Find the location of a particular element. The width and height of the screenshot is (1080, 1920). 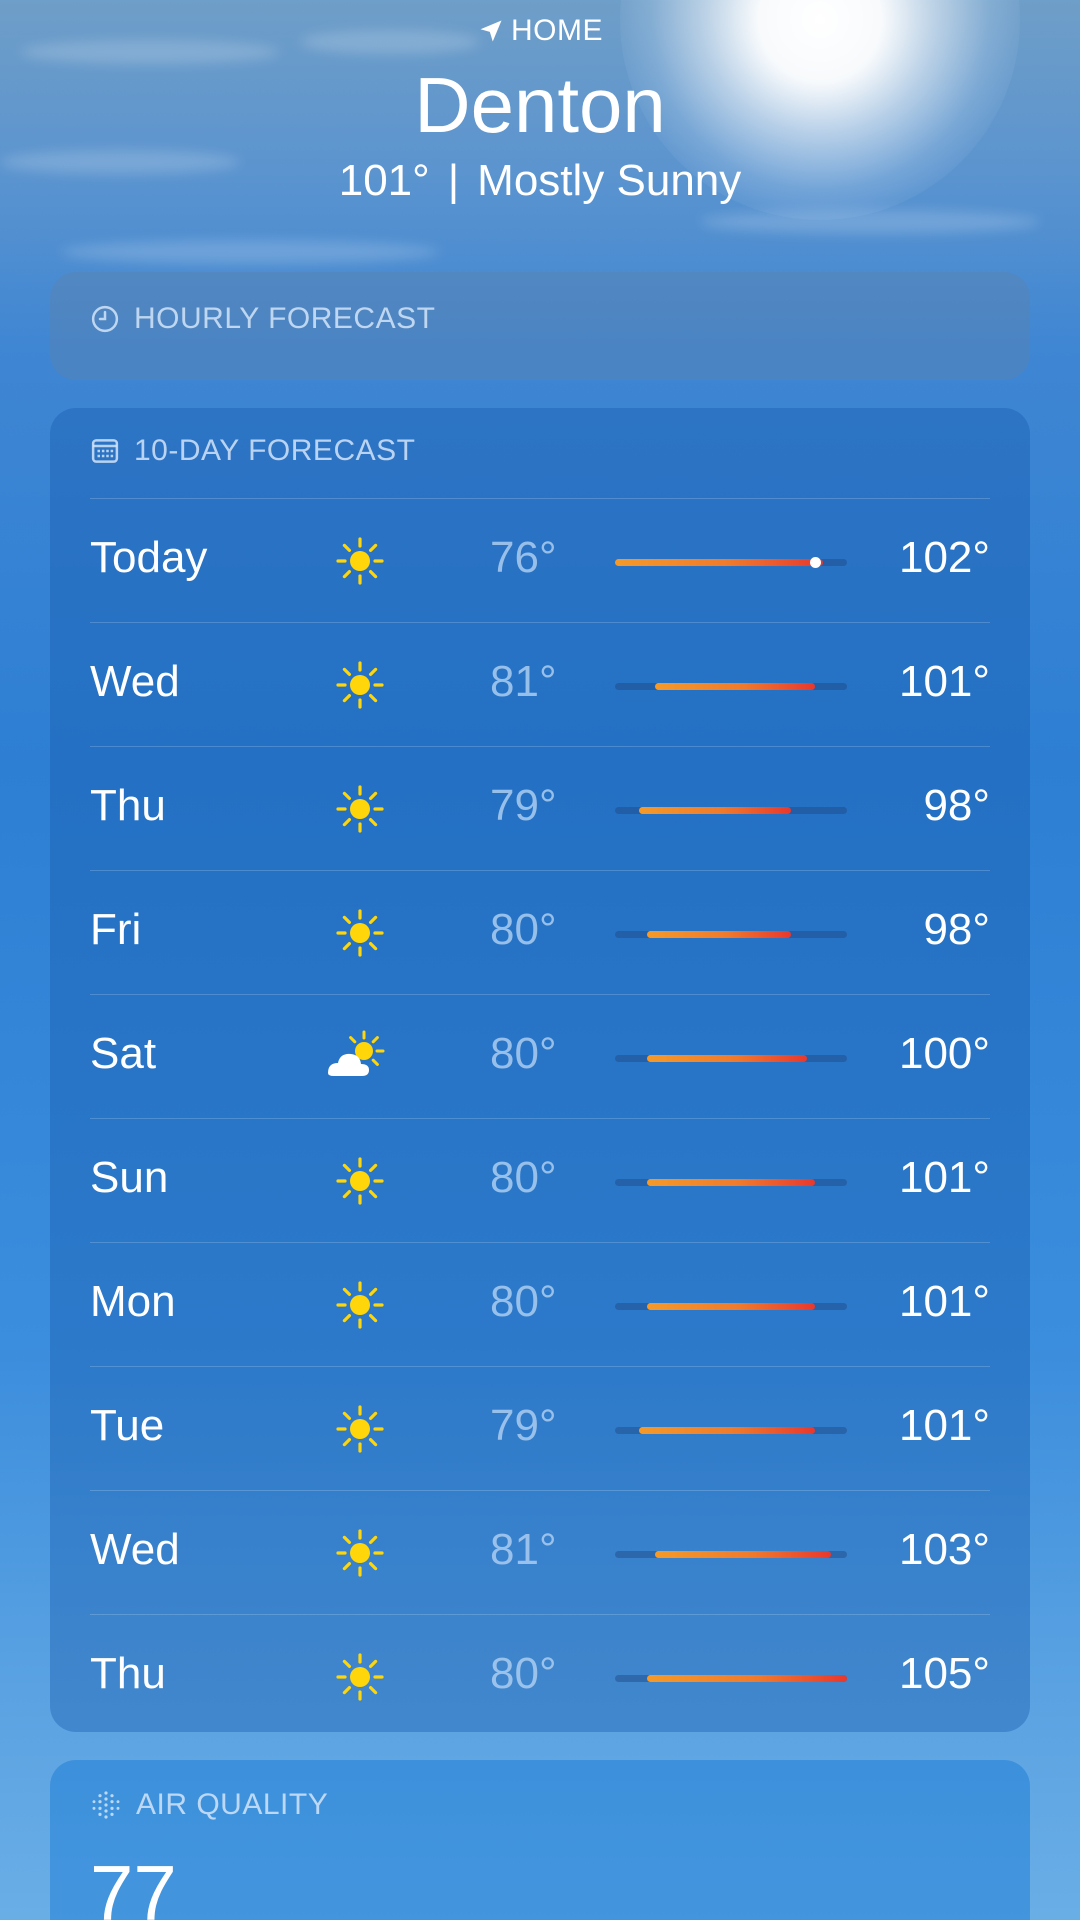

air-quality-card: AIR QUALITY 77 is located at coordinates (540, 1840).